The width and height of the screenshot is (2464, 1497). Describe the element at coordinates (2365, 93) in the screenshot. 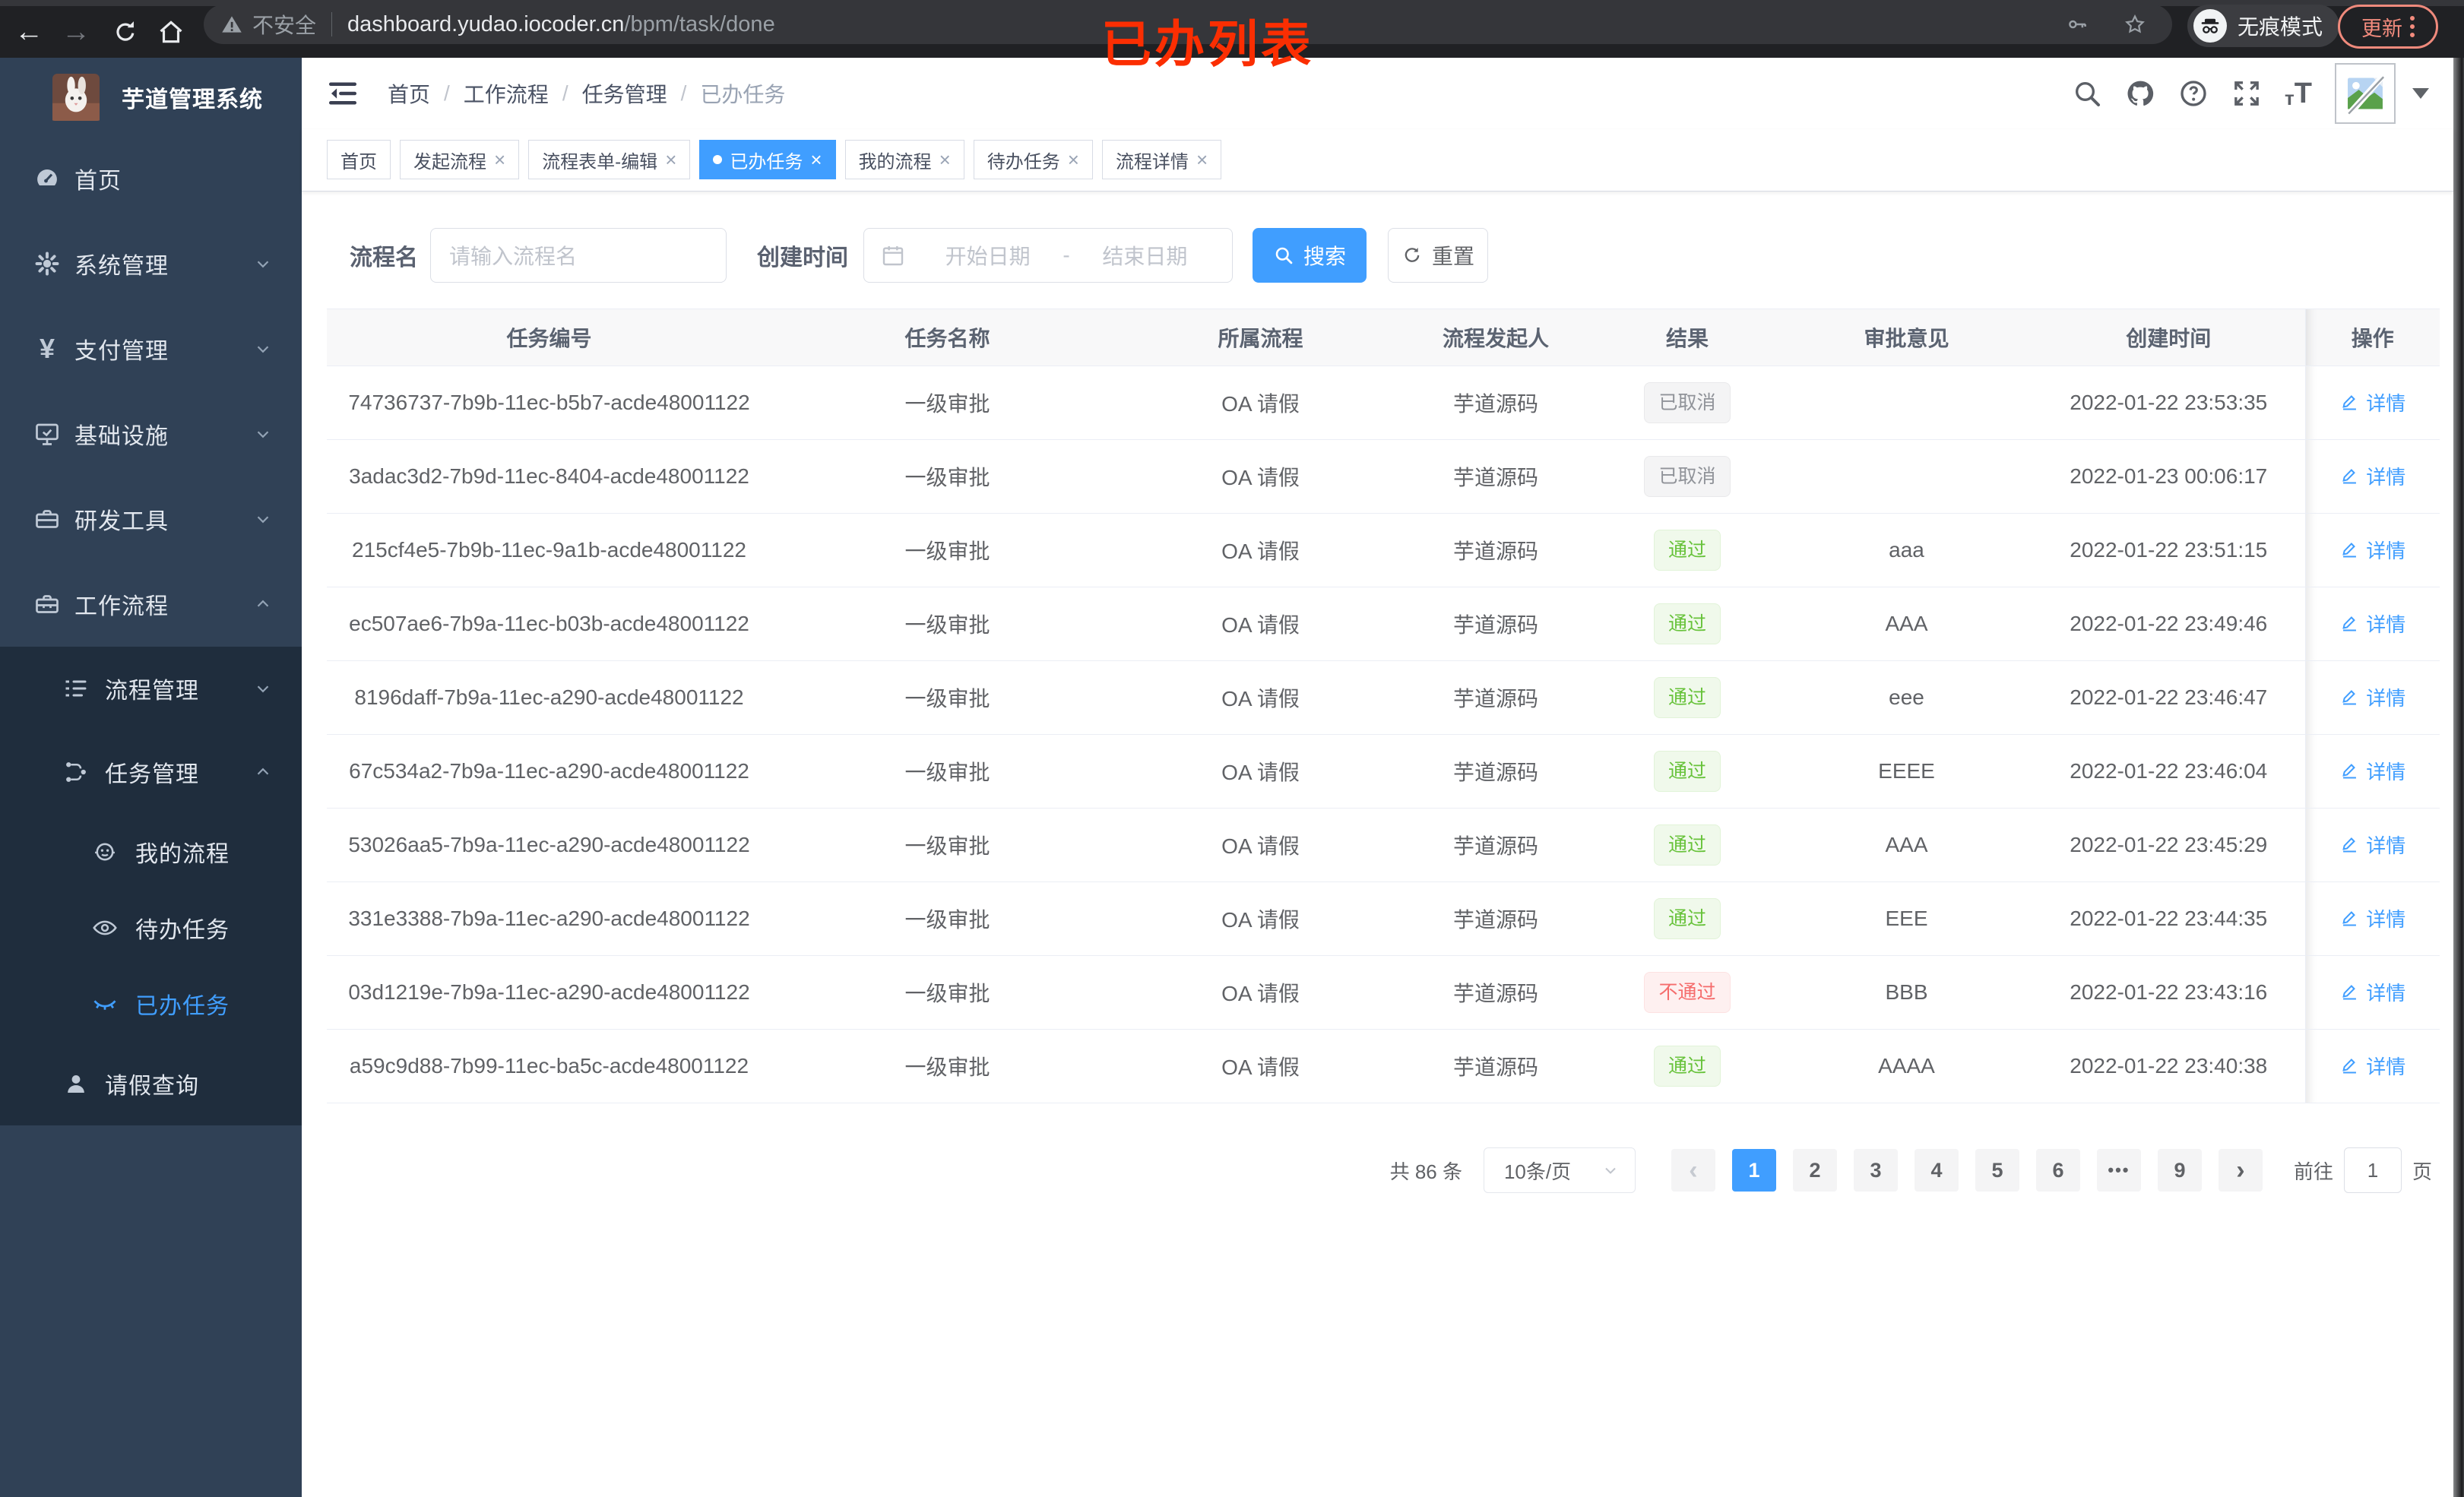

I see `avatar` at that location.